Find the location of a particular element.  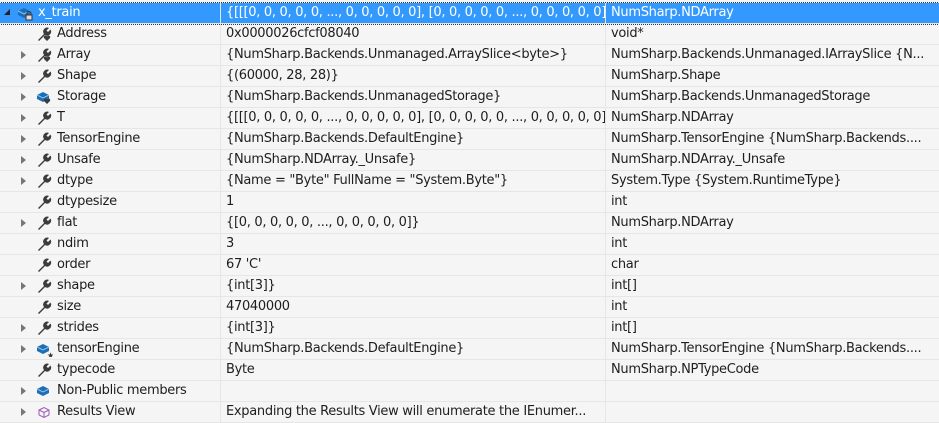

name-cell: x_train is located at coordinates (110, 13).